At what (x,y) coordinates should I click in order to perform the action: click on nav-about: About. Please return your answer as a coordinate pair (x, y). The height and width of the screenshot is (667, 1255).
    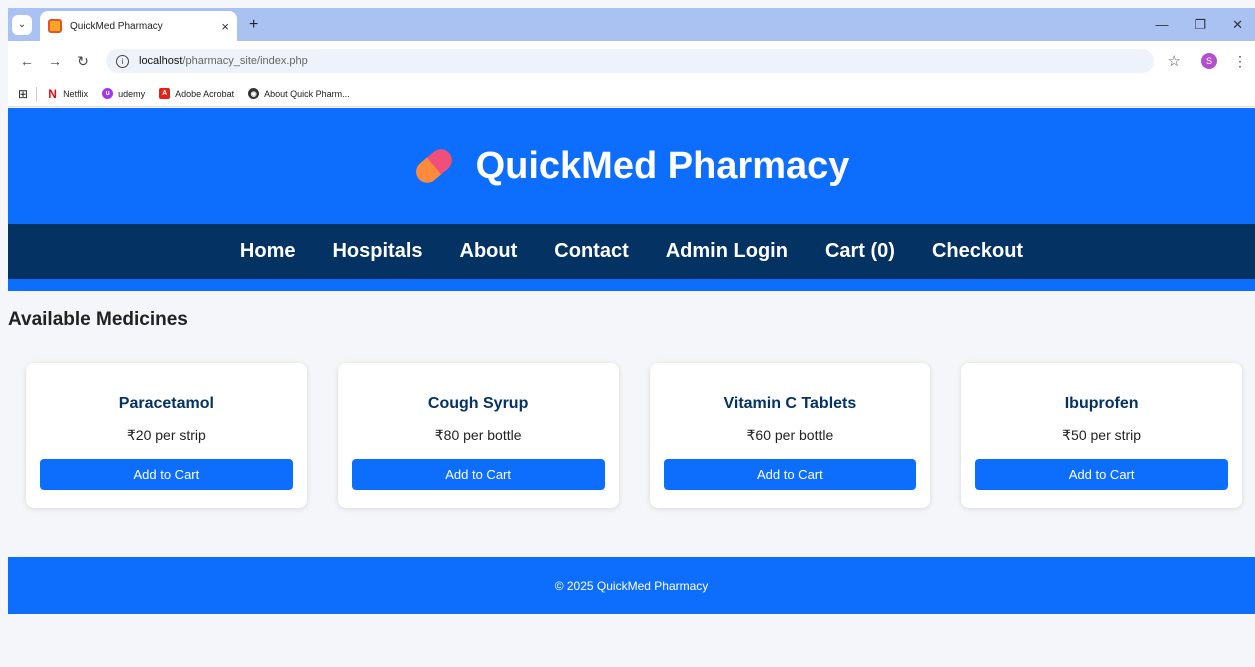
    Looking at the image, I should click on (489, 251).